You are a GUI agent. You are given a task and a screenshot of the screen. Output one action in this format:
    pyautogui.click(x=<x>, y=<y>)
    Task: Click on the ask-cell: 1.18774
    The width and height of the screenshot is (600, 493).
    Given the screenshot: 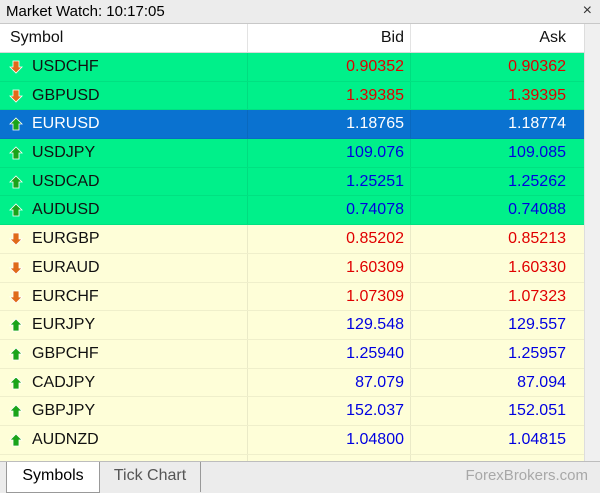 What is the action you would take?
    pyautogui.click(x=537, y=124)
    